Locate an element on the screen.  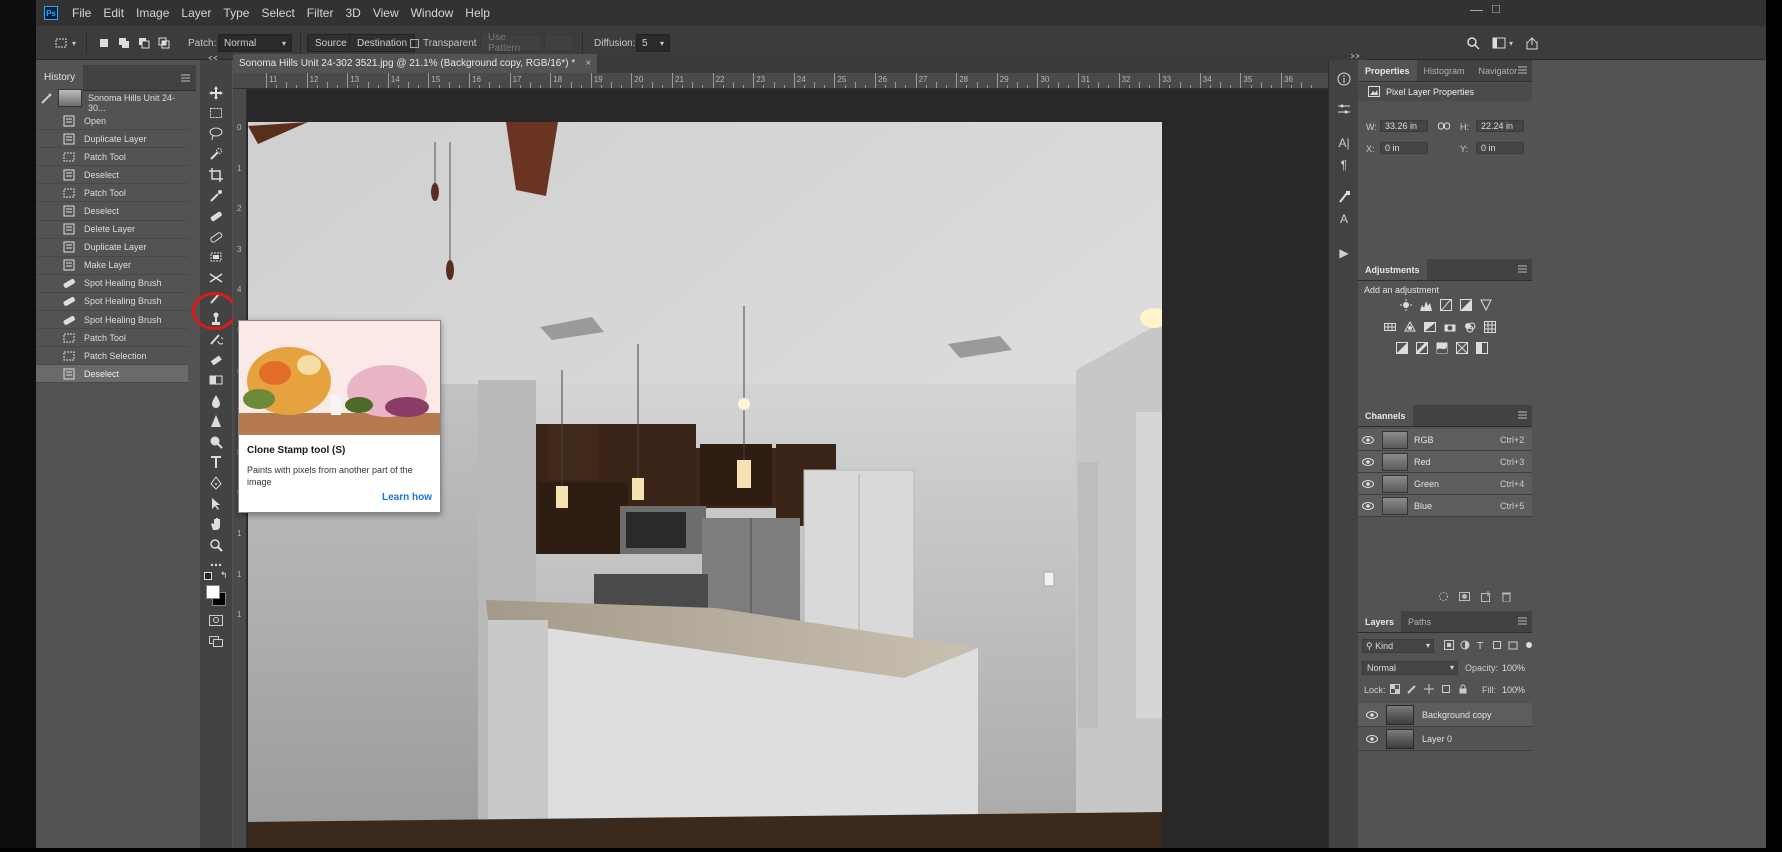
trash-icon is located at coordinates (1506, 596).